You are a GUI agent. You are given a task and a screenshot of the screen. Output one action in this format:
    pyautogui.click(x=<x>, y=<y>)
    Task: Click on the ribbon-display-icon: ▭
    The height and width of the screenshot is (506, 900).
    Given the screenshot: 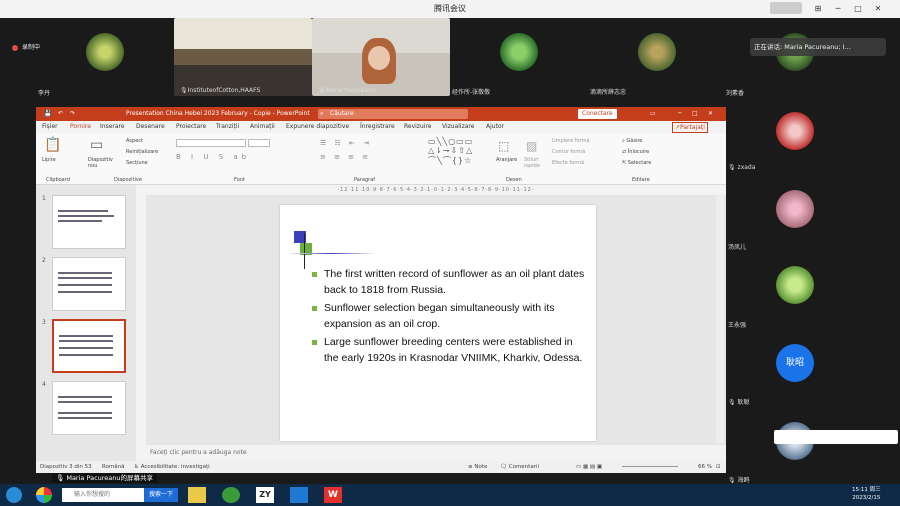 What is the action you would take?
    pyautogui.click(x=653, y=114)
    